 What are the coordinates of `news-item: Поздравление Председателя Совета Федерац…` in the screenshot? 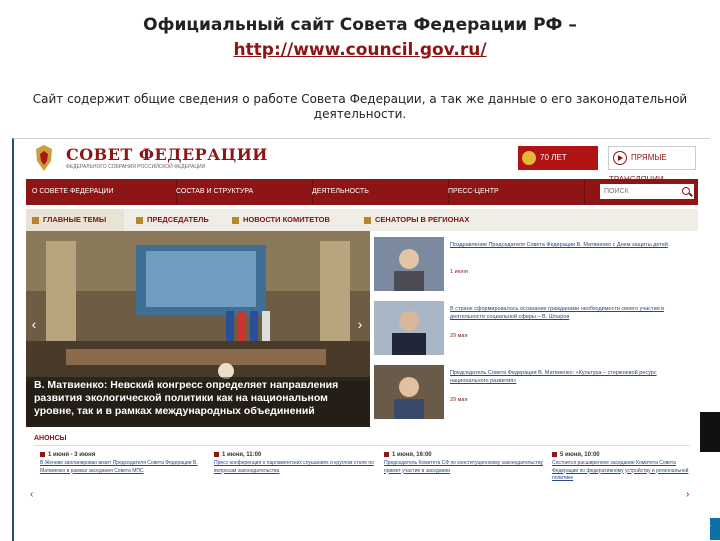 It's located at (536, 268).